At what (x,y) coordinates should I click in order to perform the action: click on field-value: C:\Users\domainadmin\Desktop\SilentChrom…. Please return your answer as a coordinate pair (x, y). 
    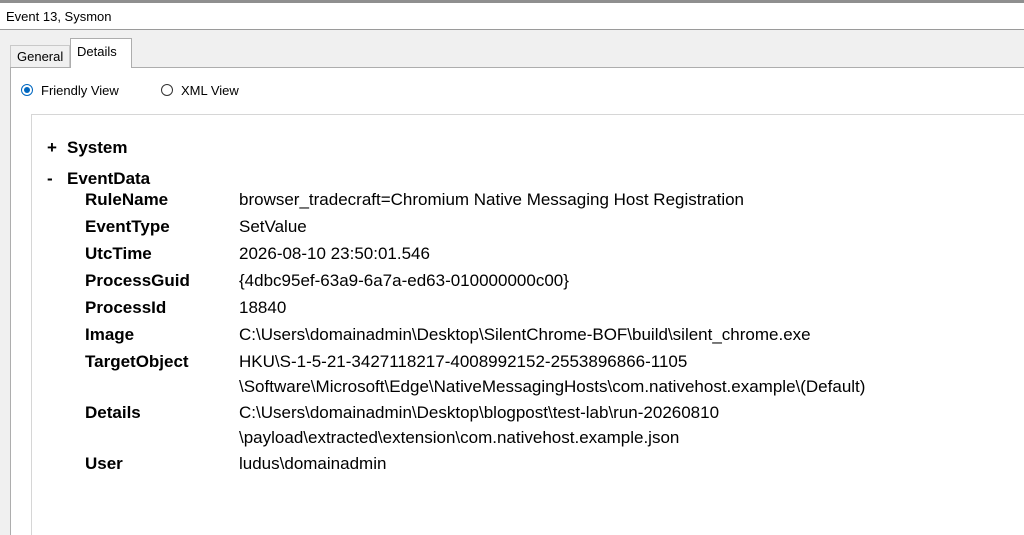
    Looking at the image, I should click on (525, 334).